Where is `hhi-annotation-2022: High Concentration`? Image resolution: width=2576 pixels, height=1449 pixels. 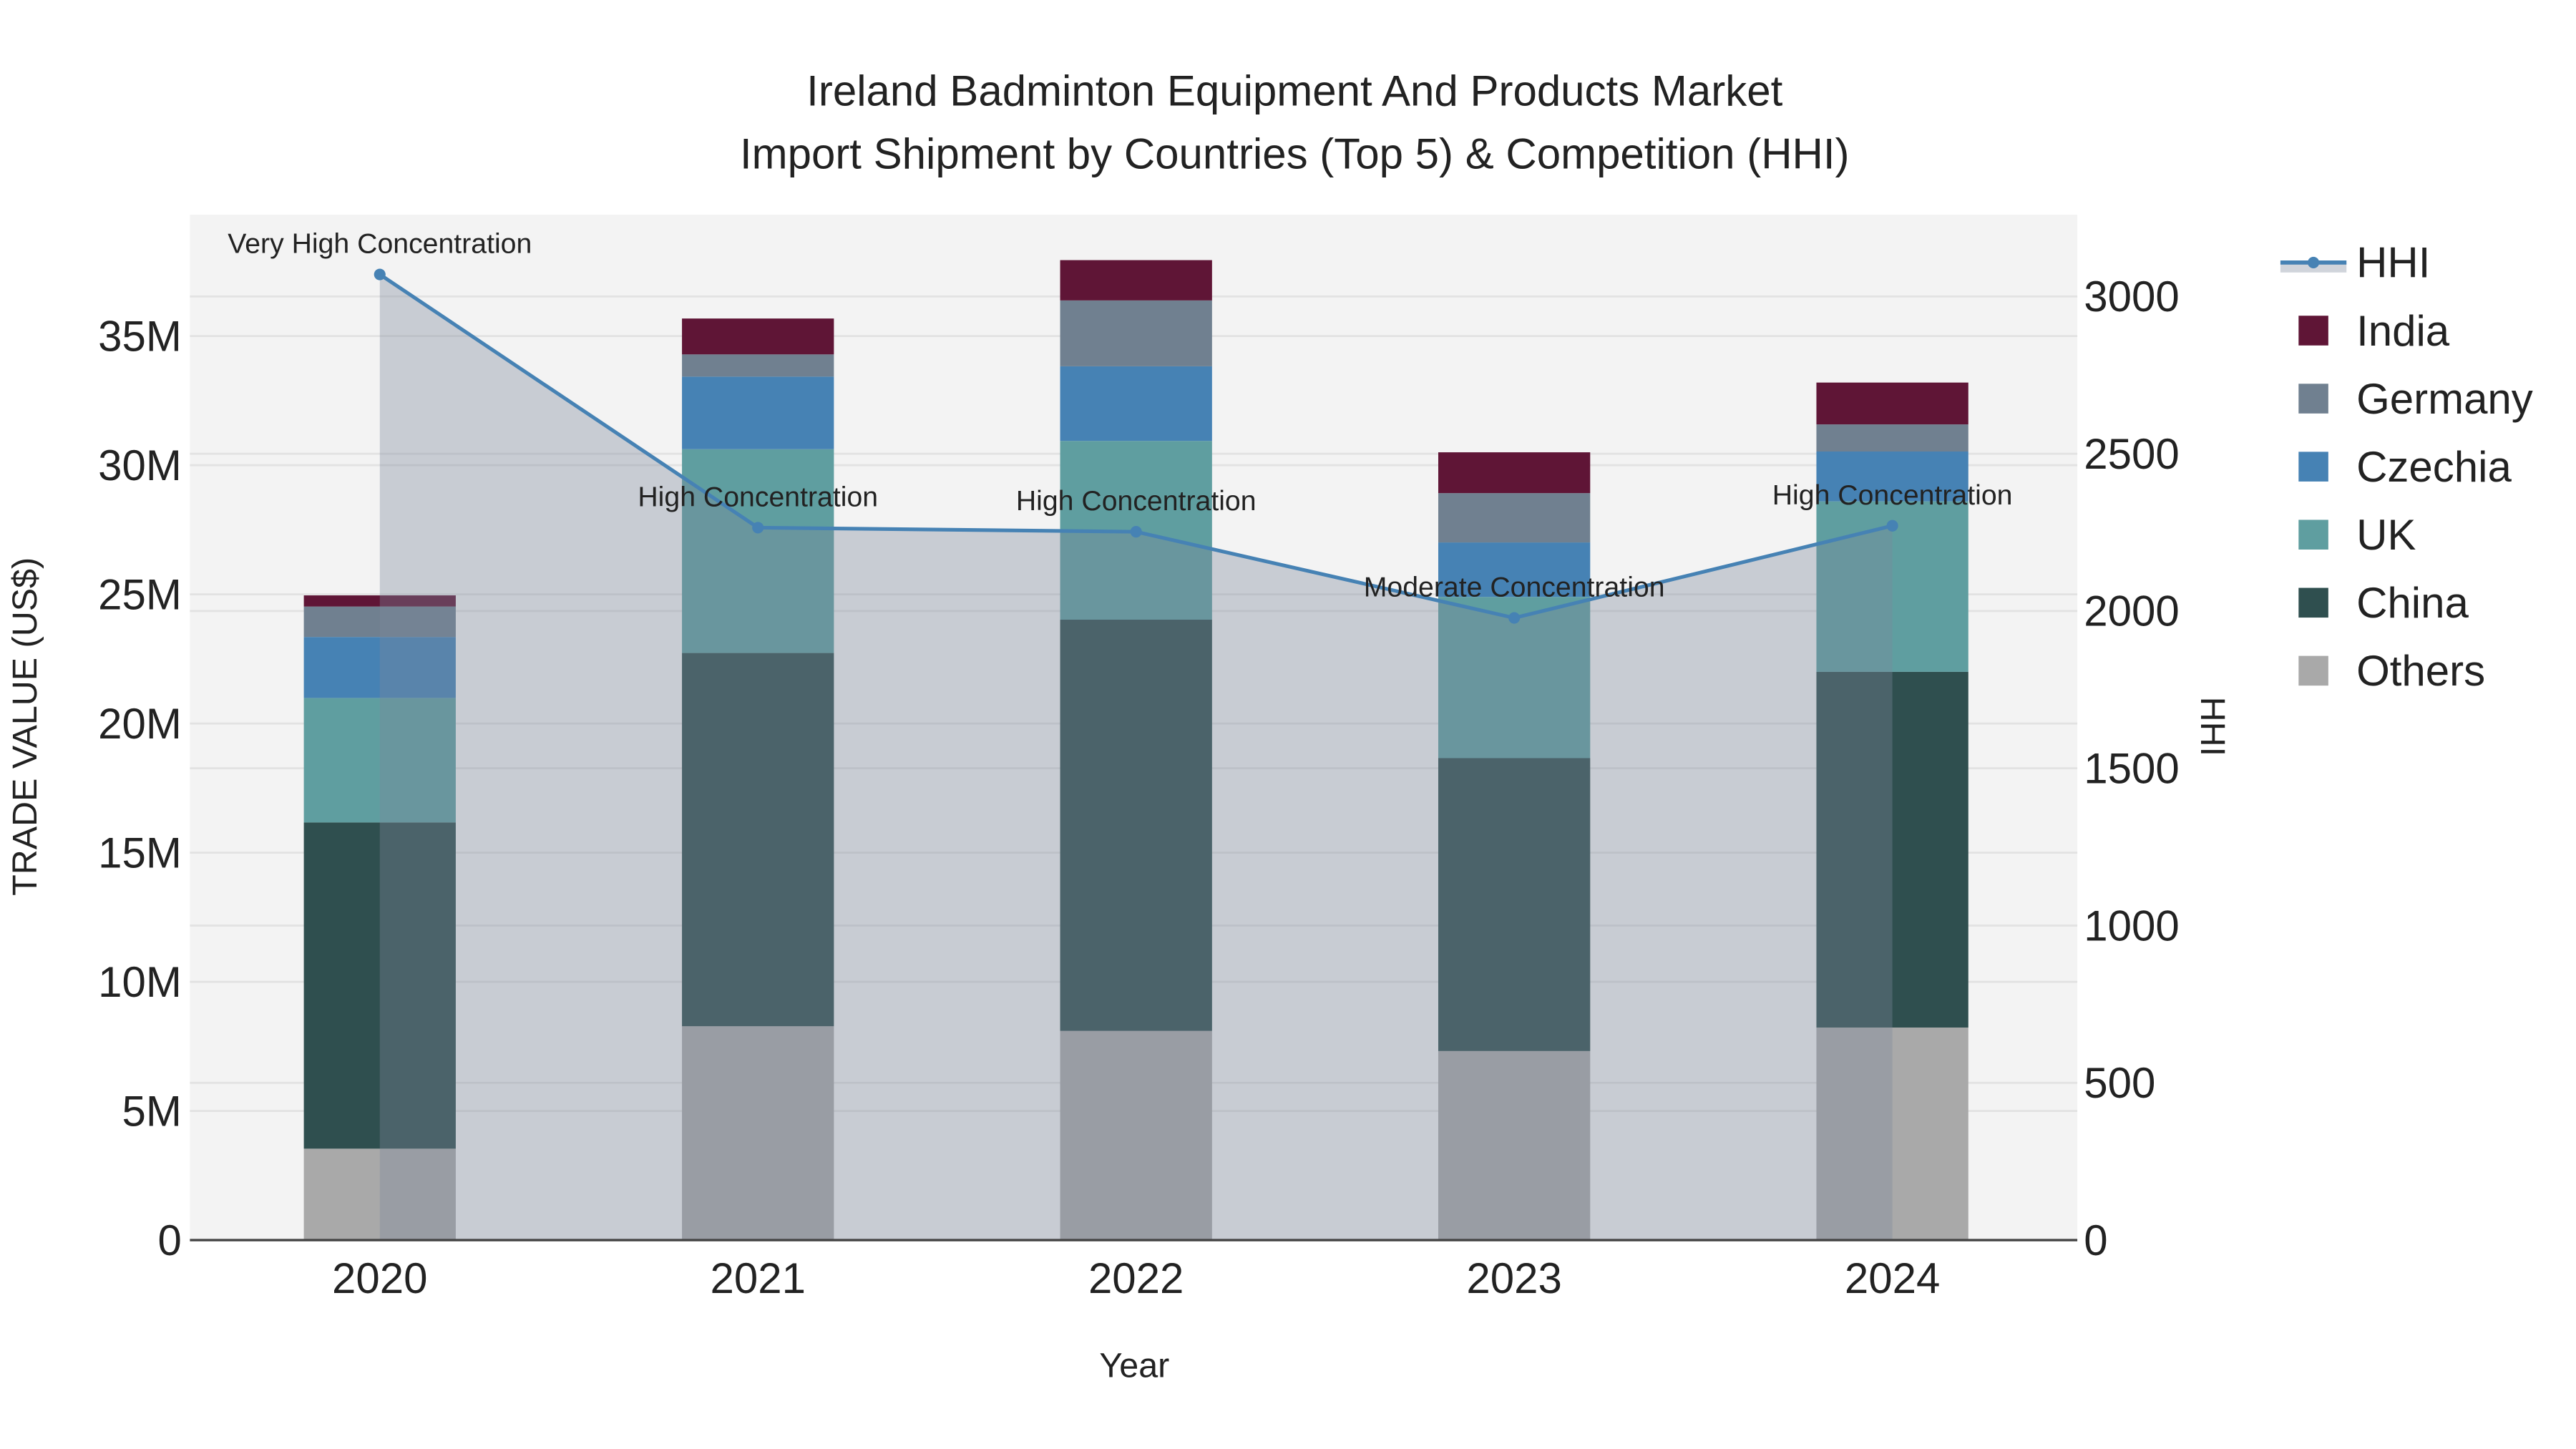 hhi-annotation-2022: High Concentration is located at coordinates (1136, 501).